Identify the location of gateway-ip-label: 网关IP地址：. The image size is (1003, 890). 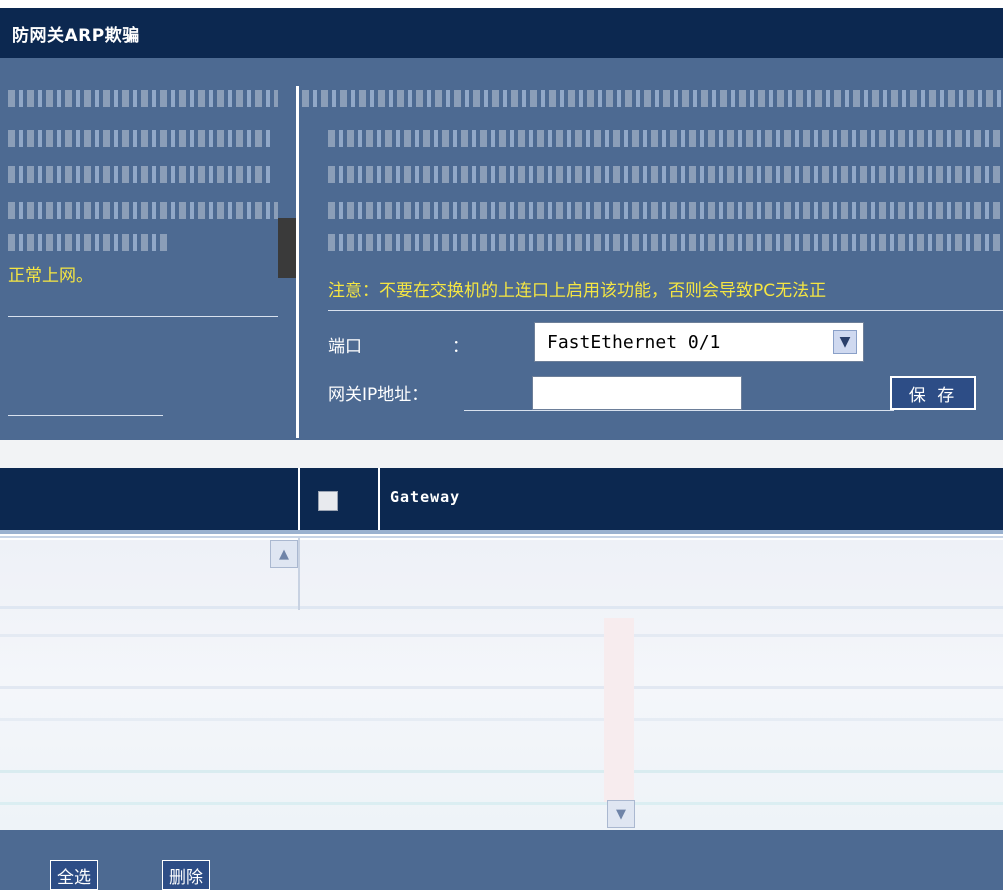
(378, 395).